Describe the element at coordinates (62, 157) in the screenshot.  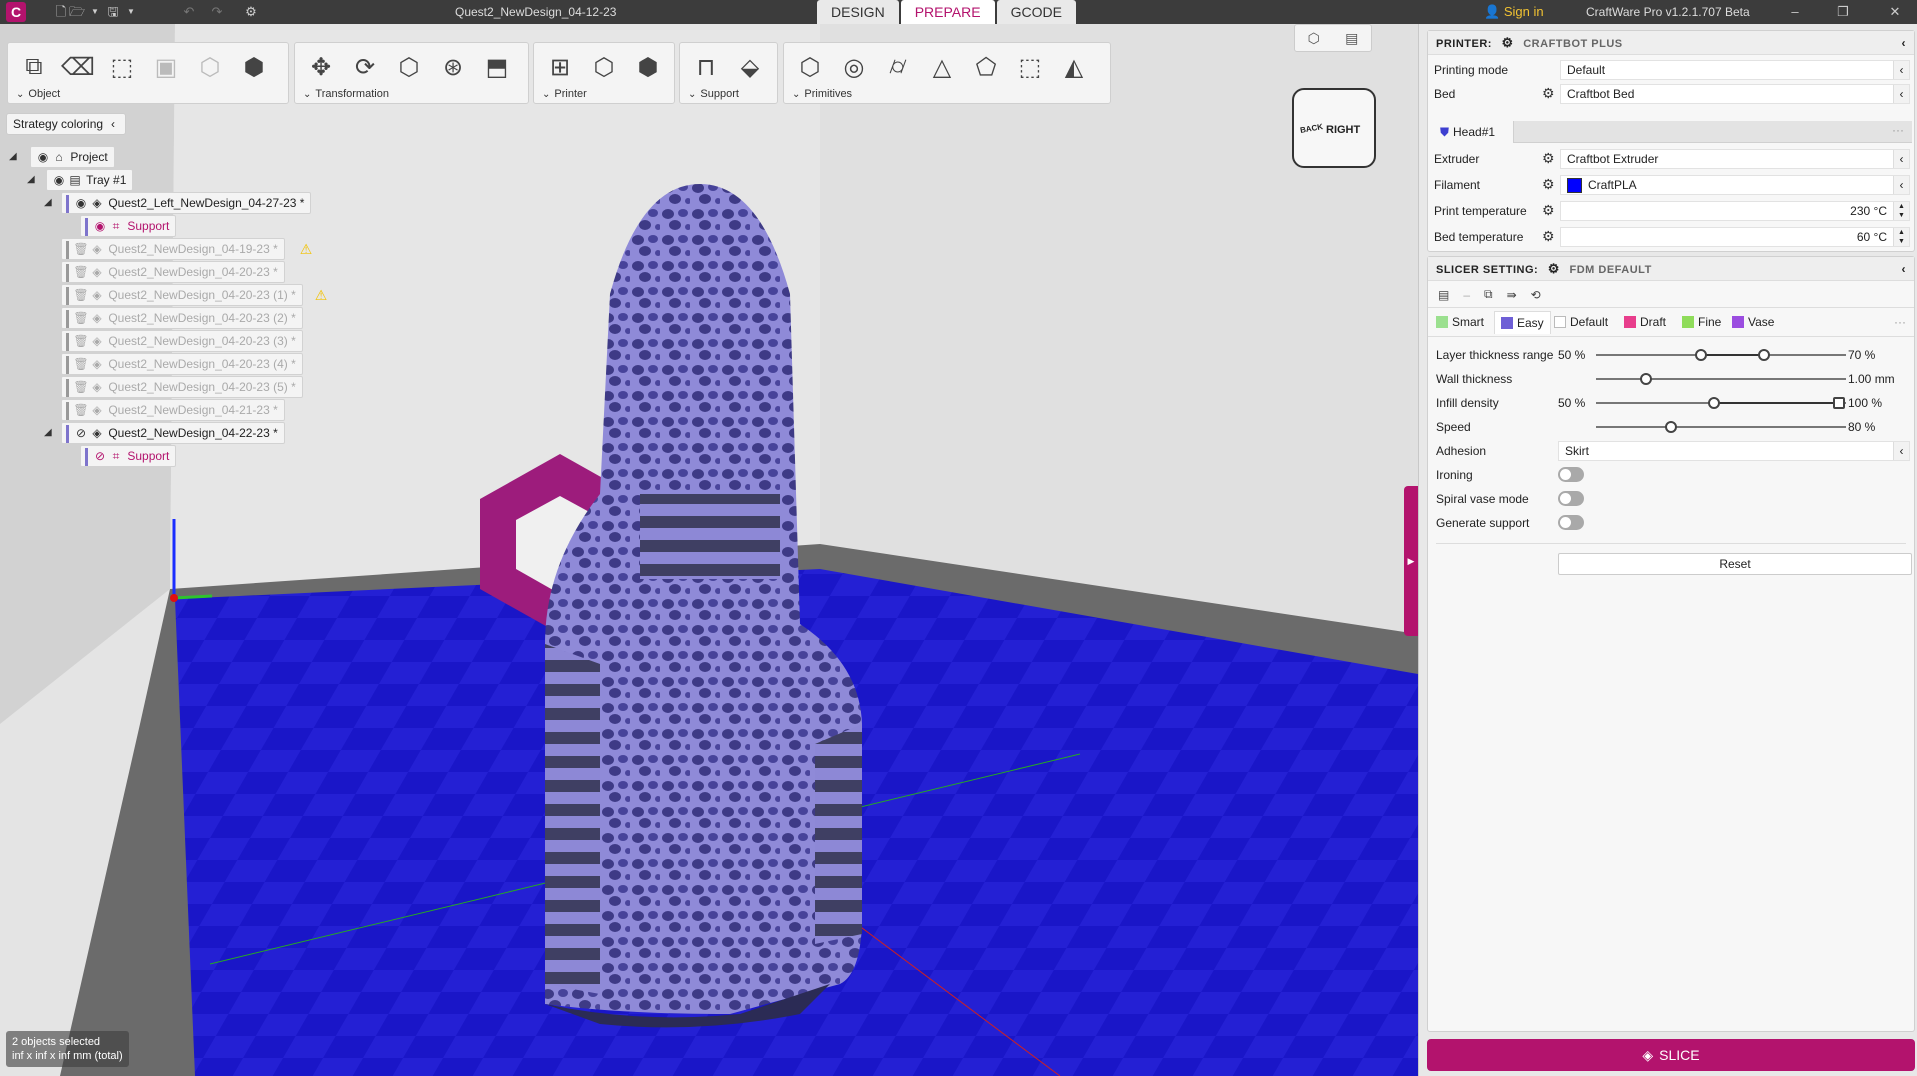
I see `tree-item-project: ◢ ◉ ⌂ Project` at that location.